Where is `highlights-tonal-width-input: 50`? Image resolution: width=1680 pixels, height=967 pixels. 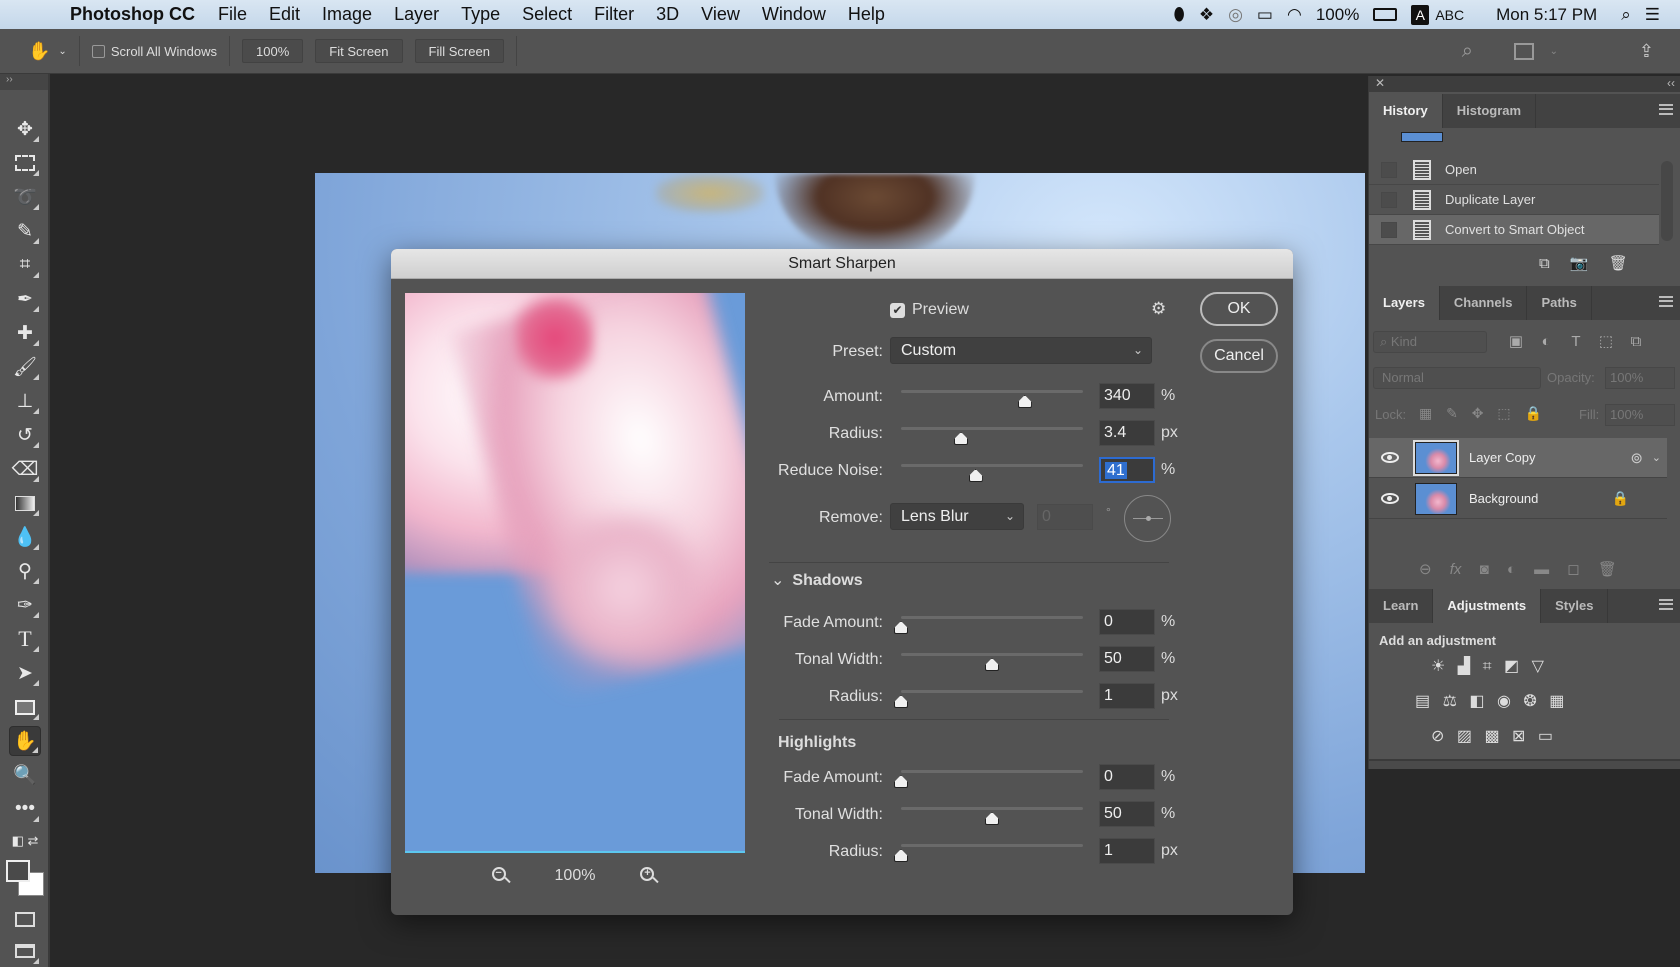 highlights-tonal-width-input: 50 is located at coordinates (1127, 814).